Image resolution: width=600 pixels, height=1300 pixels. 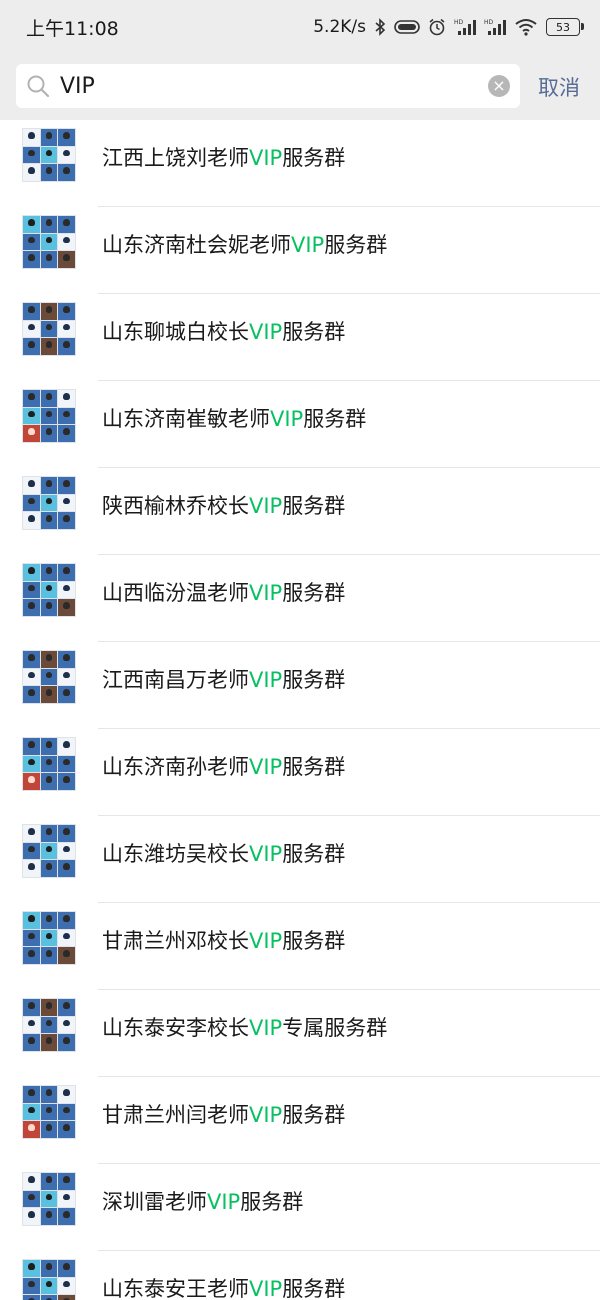 I want to click on group-name: 山东济南崔敏老师VIP服务群, so click(x=234, y=418).